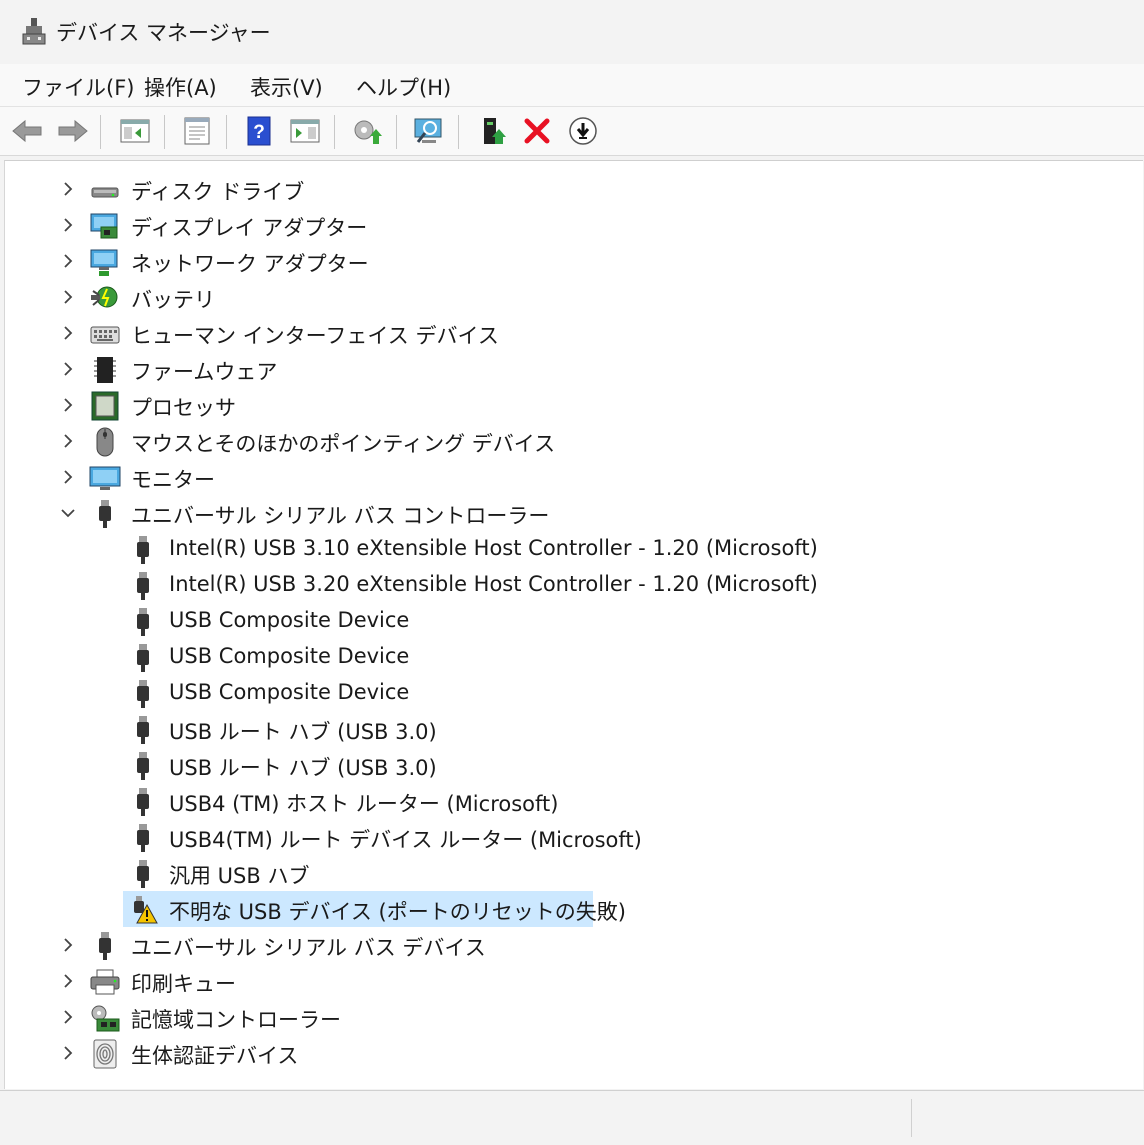  What do you see at coordinates (574, 261) in the screenshot?
I see `tree-category-network-adapters: ネットワーク アダプター` at bounding box center [574, 261].